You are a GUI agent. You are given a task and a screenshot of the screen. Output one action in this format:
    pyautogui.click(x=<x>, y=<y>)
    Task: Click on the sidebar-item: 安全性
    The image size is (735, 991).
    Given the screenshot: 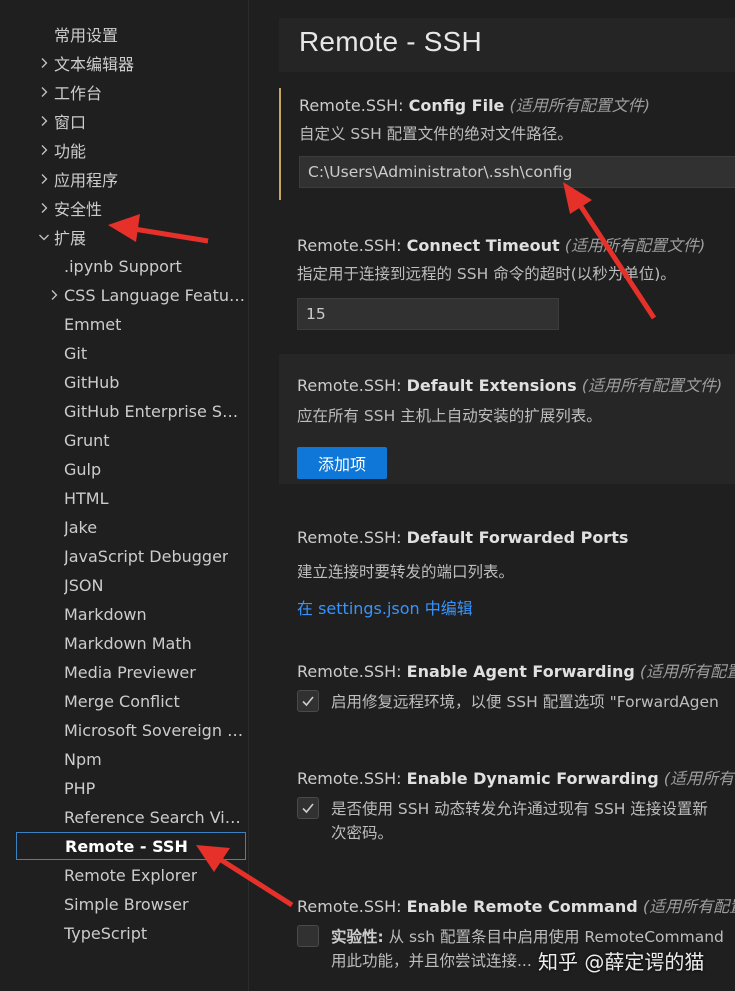 What is the action you would take?
    pyautogui.click(x=131, y=208)
    